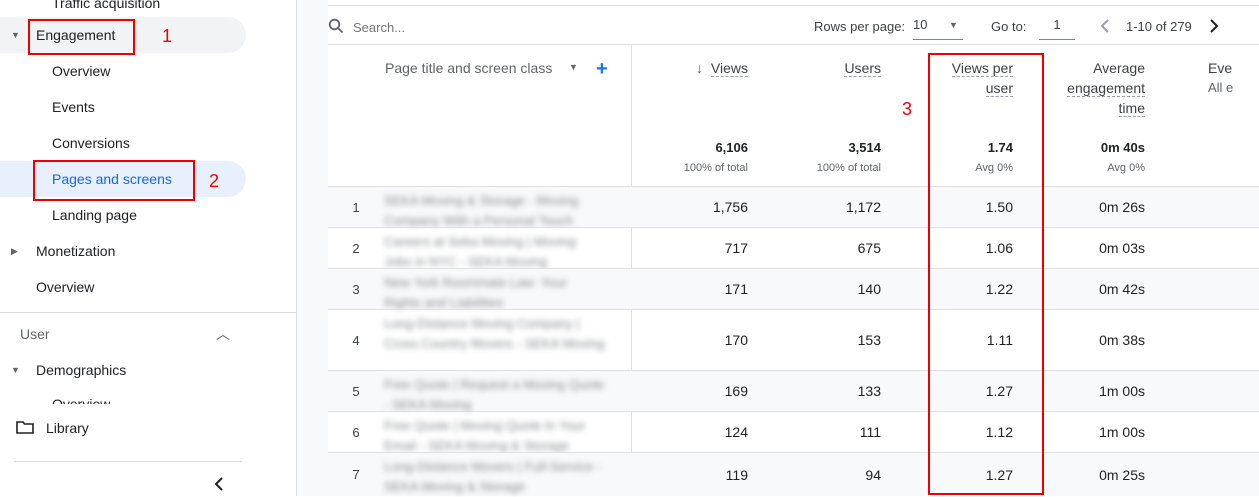 This screenshot has height=497, width=1259. I want to click on header-events: Eve All e, so click(1233, 78).